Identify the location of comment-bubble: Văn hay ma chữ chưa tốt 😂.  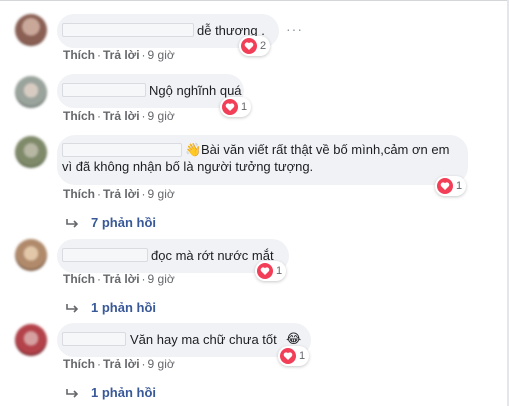
(184, 340).